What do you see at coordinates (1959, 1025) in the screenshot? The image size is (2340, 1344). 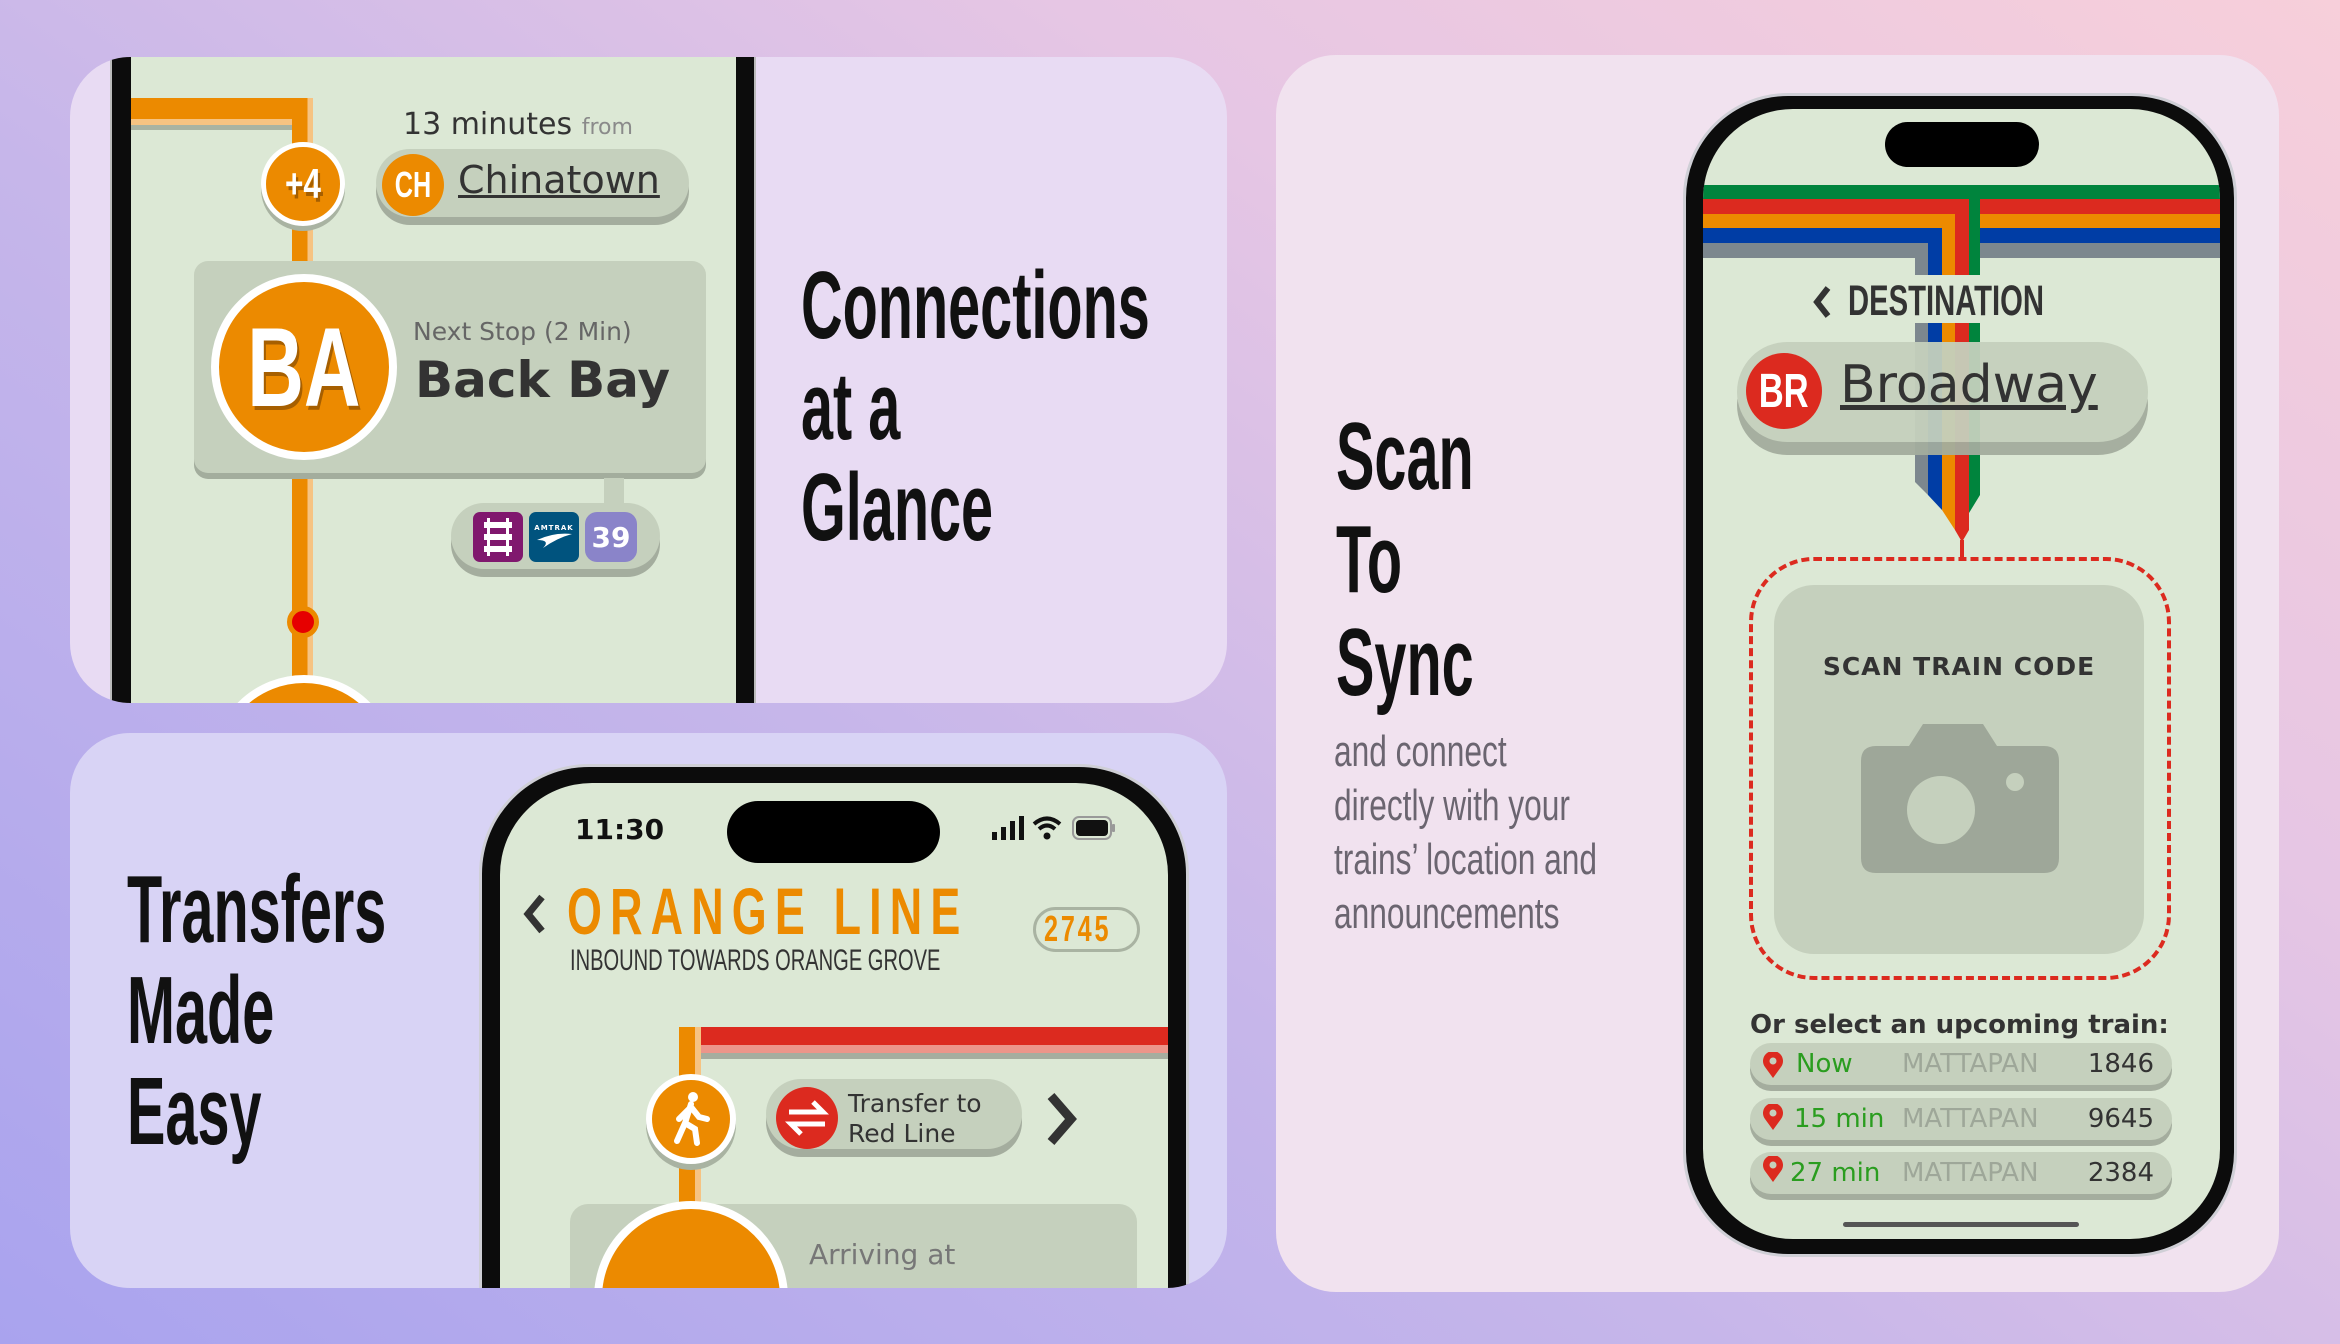 I see `upcoming-label: Or select an upcoming train:` at bounding box center [1959, 1025].